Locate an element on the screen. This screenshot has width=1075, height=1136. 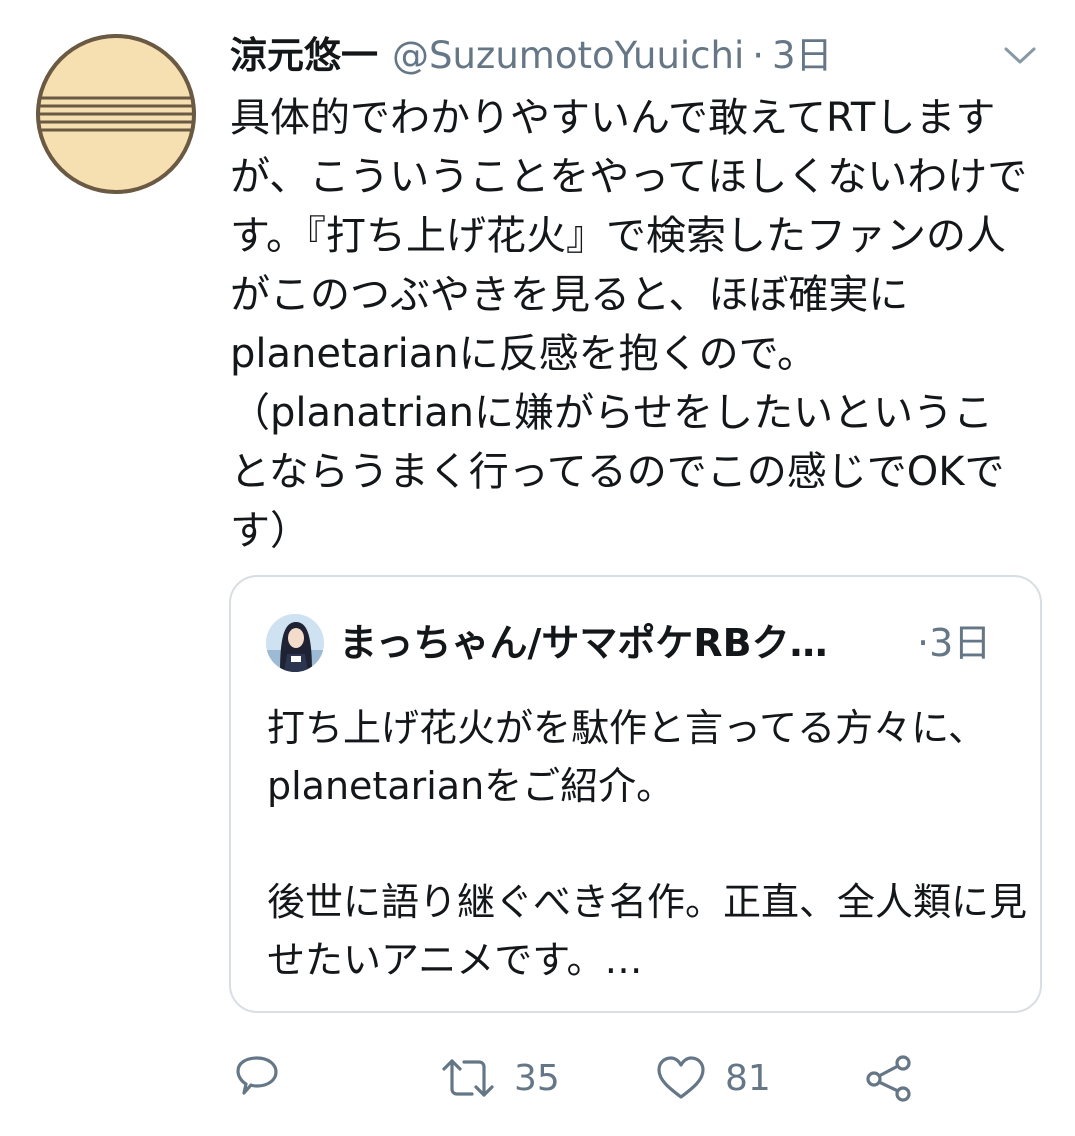
retweet-count: 35 is located at coordinates (537, 1078).